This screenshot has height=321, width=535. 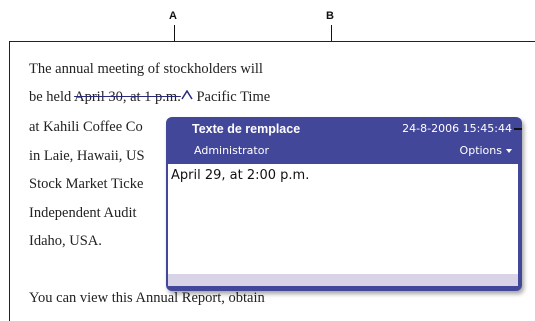 What do you see at coordinates (127, 97) in the screenshot?
I see `struck-through-text: April 30, at 1 p.m.` at bounding box center [127, 97].